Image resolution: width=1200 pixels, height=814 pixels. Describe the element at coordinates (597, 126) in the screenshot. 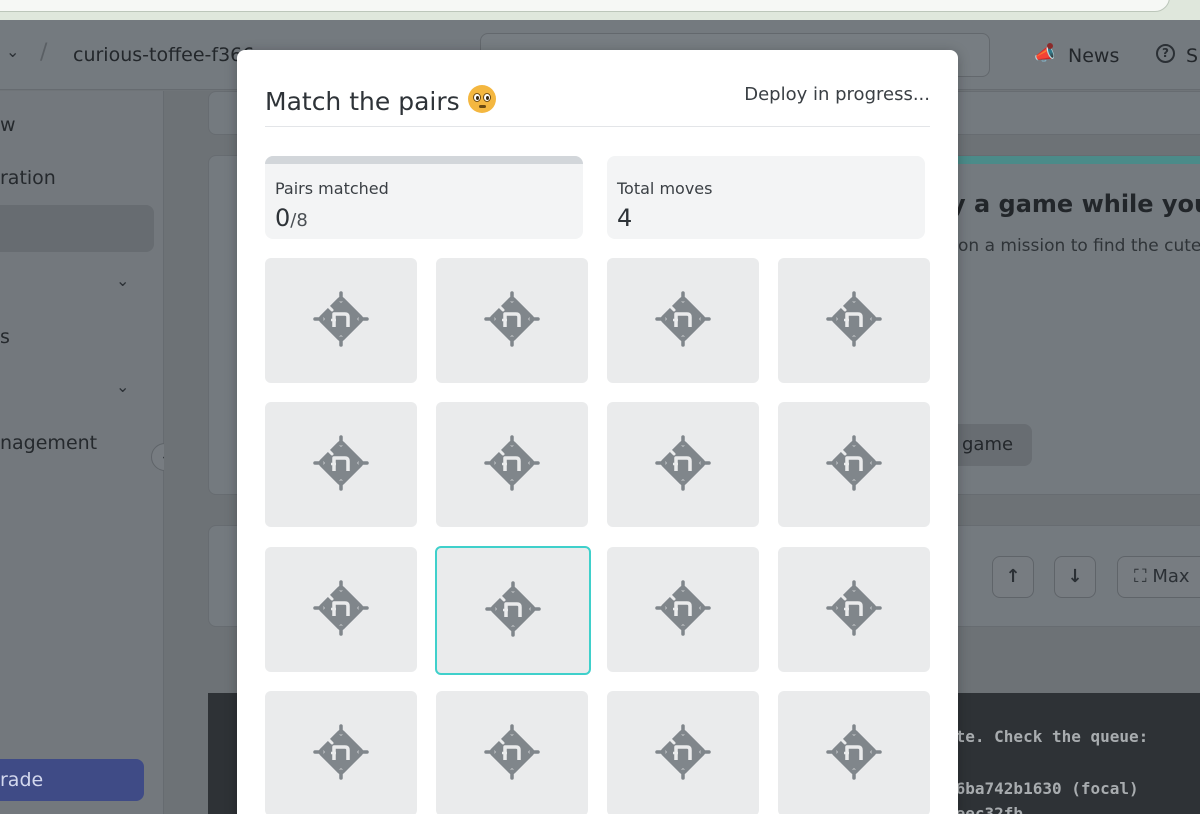

I see `divider` at that location.